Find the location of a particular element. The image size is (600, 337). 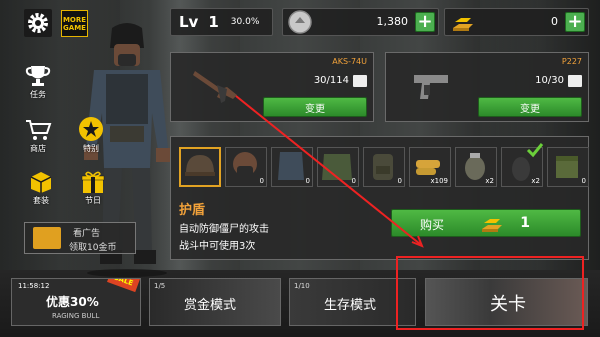

buy-button: 购买 1 is located at coordinates (486, 223).